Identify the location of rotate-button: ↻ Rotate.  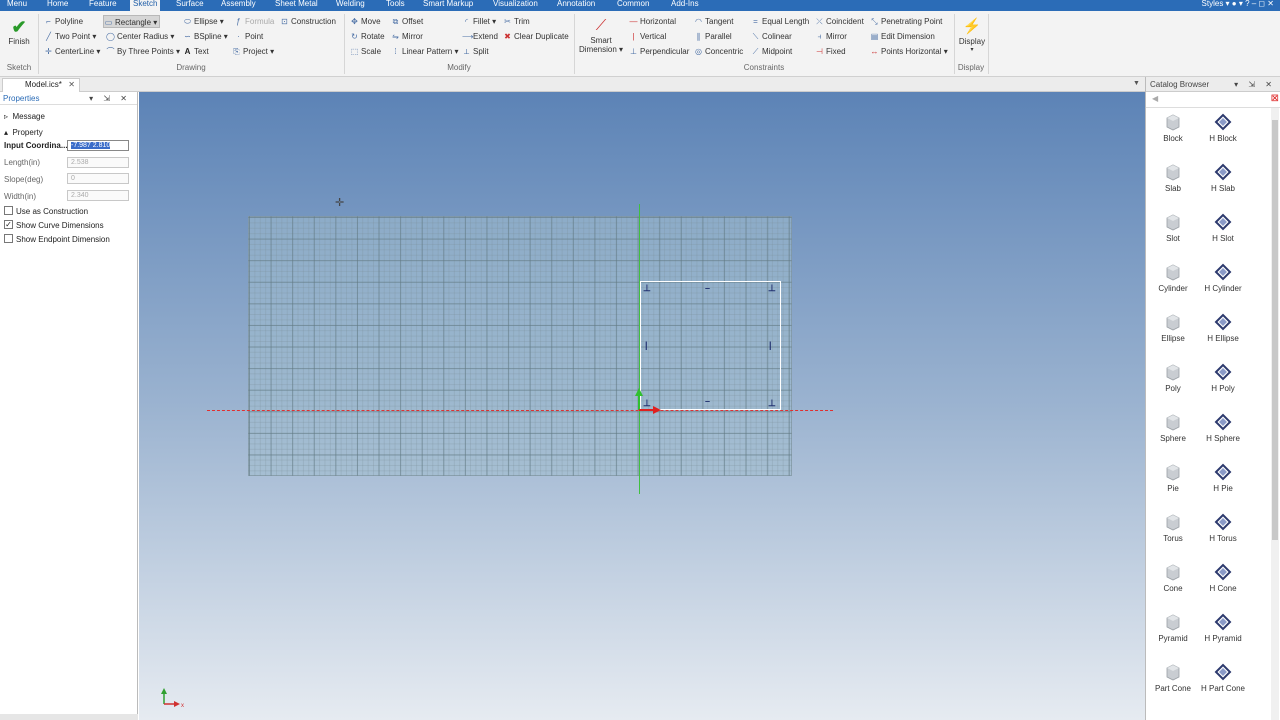
(367, 36).